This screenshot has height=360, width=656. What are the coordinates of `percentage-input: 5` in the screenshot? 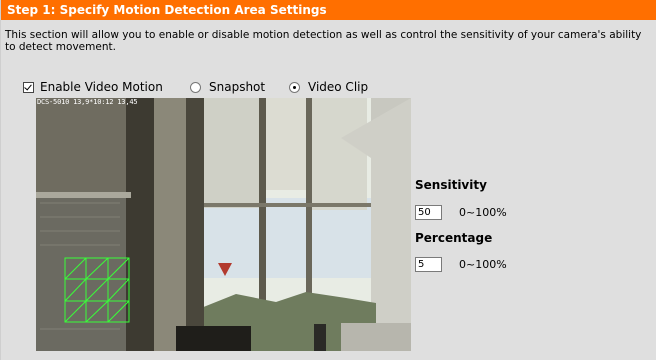 It's located at (428, 264).